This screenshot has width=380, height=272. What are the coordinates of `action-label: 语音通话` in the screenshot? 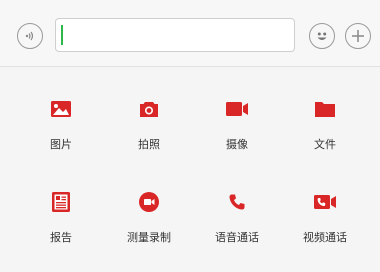 It's located at (237, 237).